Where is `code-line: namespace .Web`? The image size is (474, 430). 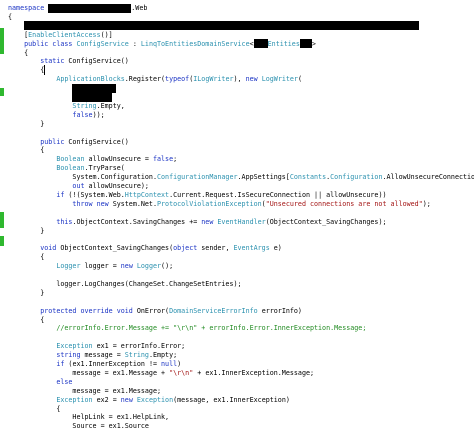
code-line: namespace .Web is located at coordinates (77, 8).